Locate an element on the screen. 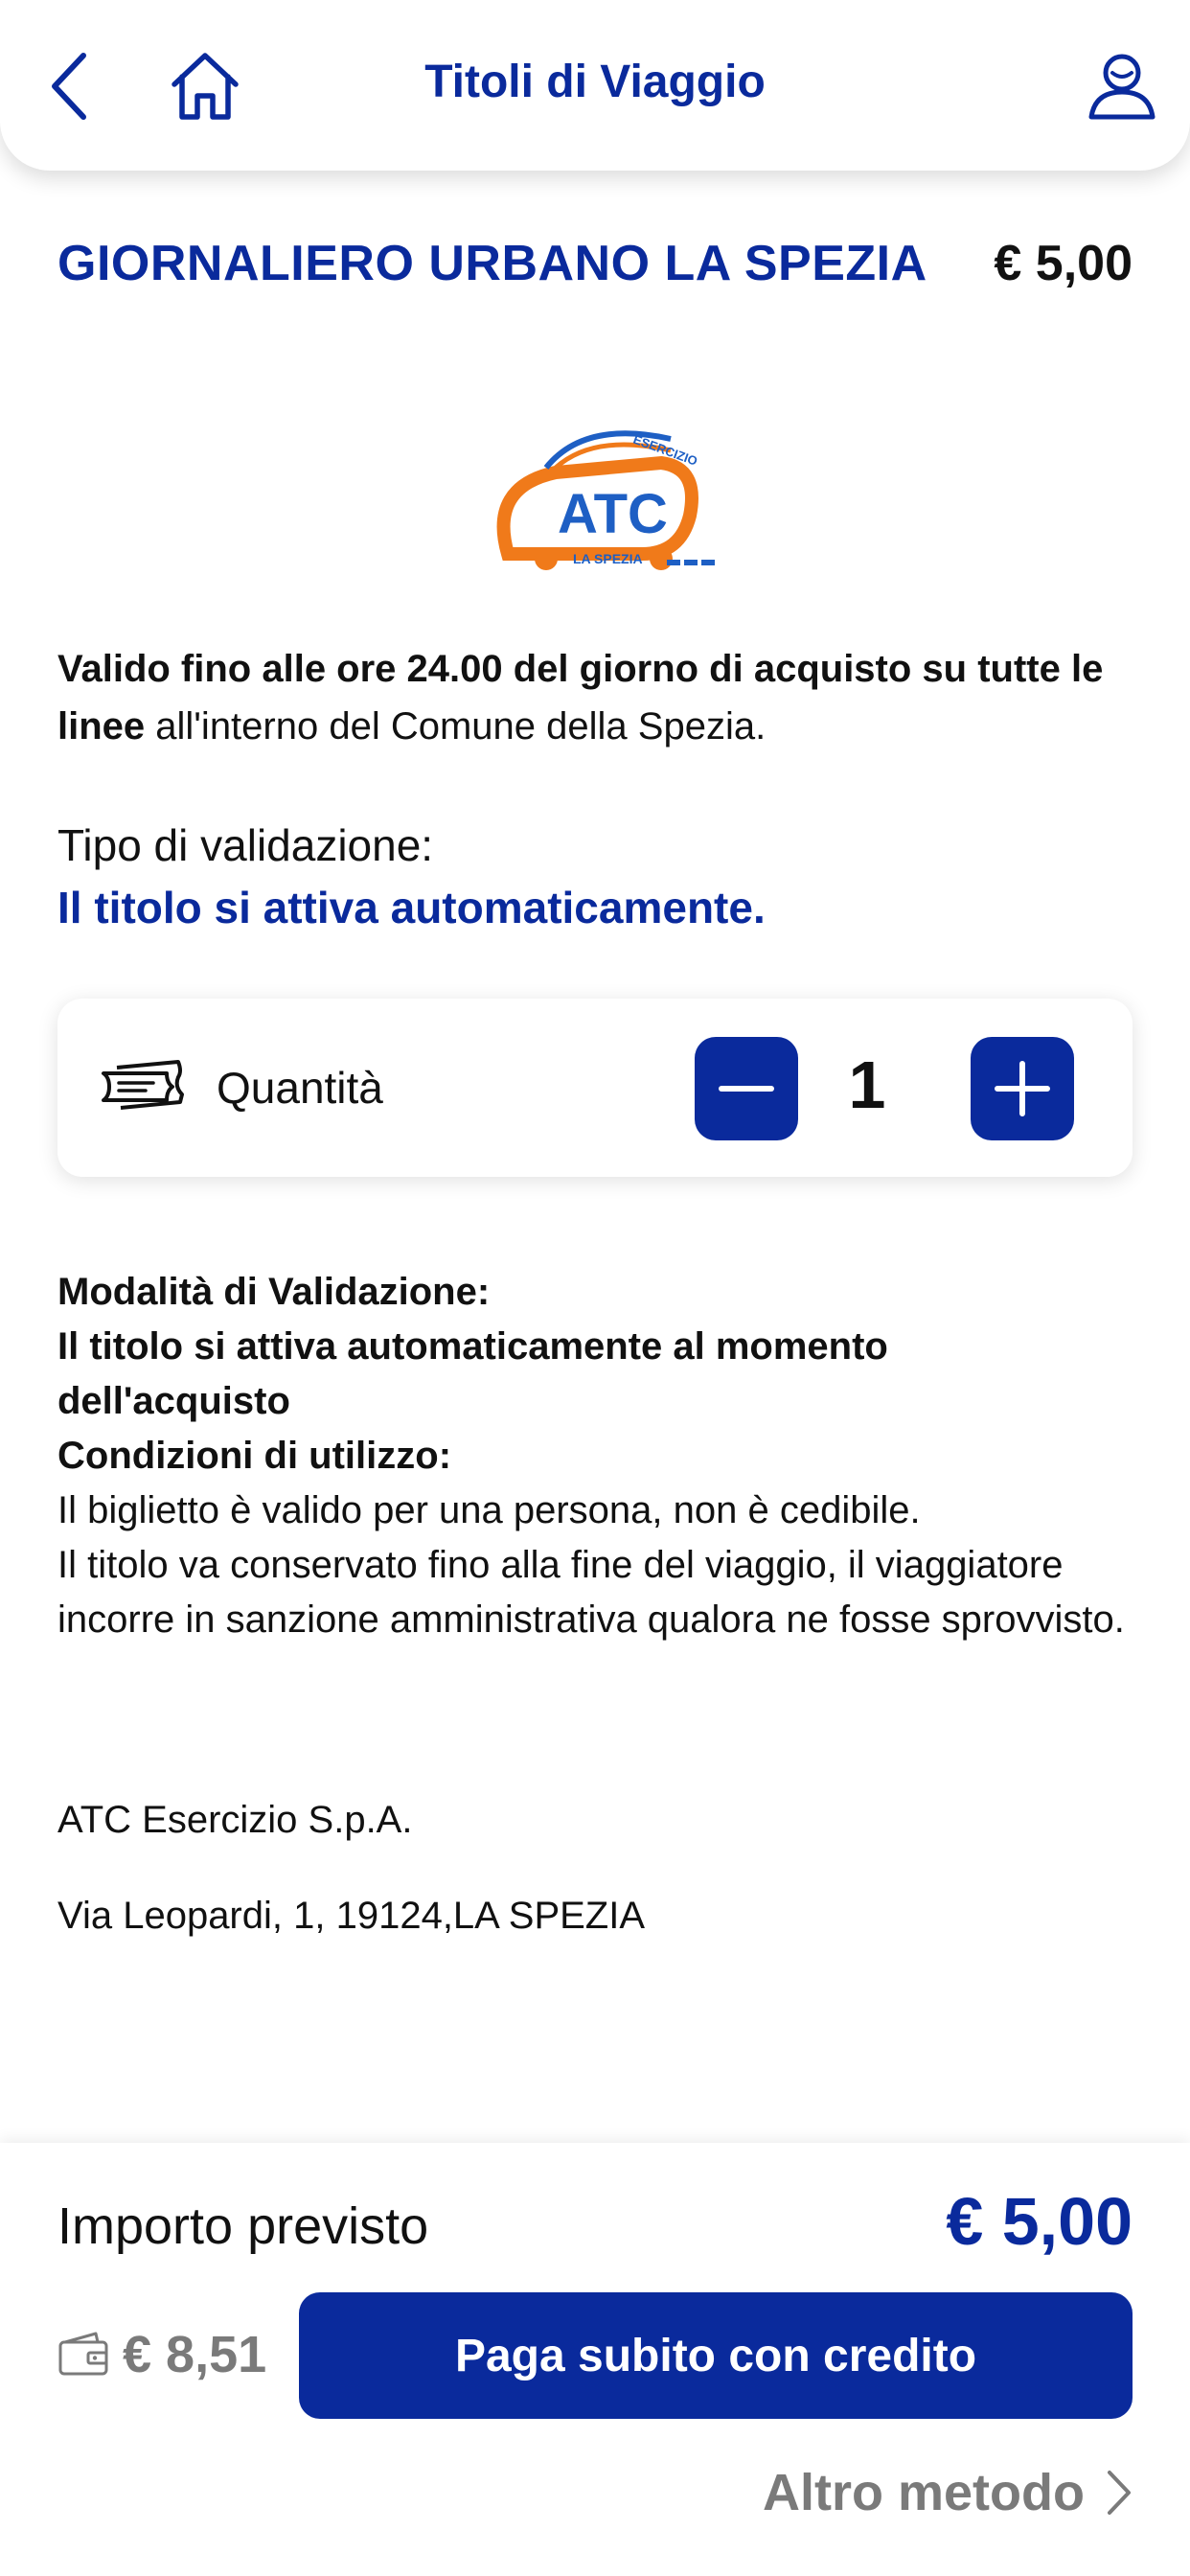  other-payment-method-link: Altro metodo is located at coordinates (948, 2492).